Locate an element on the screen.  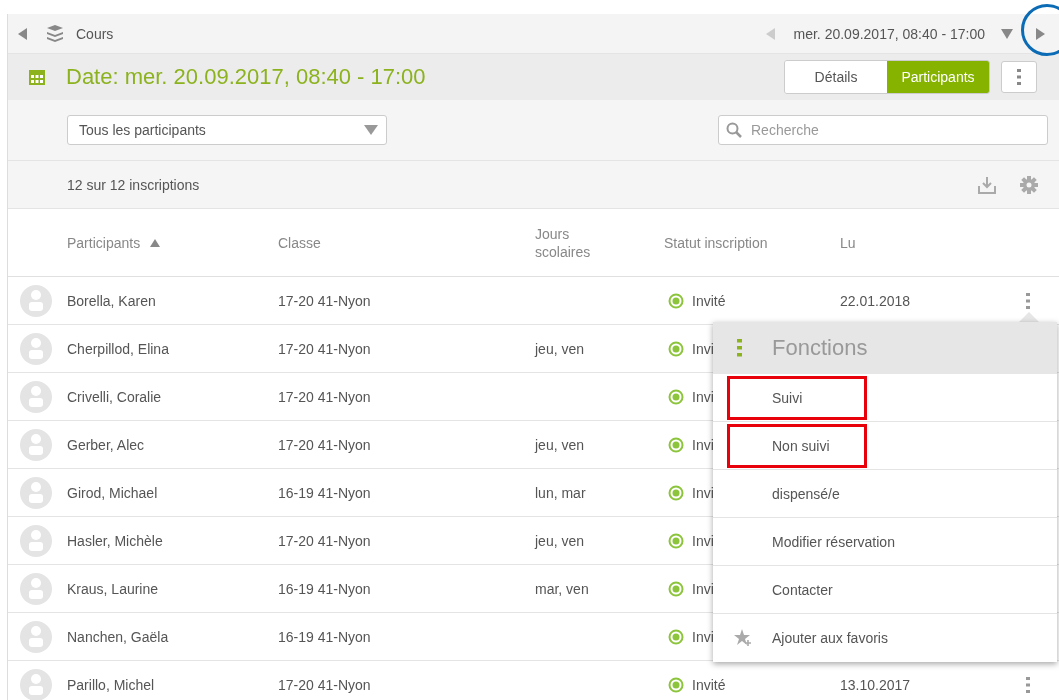
menu-item: Contacter is located at coordinates (885, 590).